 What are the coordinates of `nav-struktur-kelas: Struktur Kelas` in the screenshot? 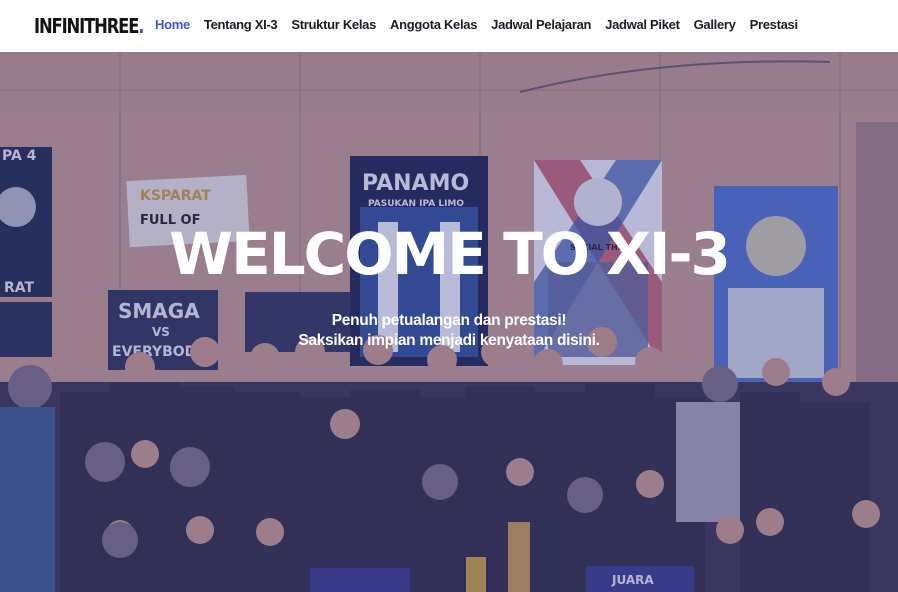 It's located at (333, 25).